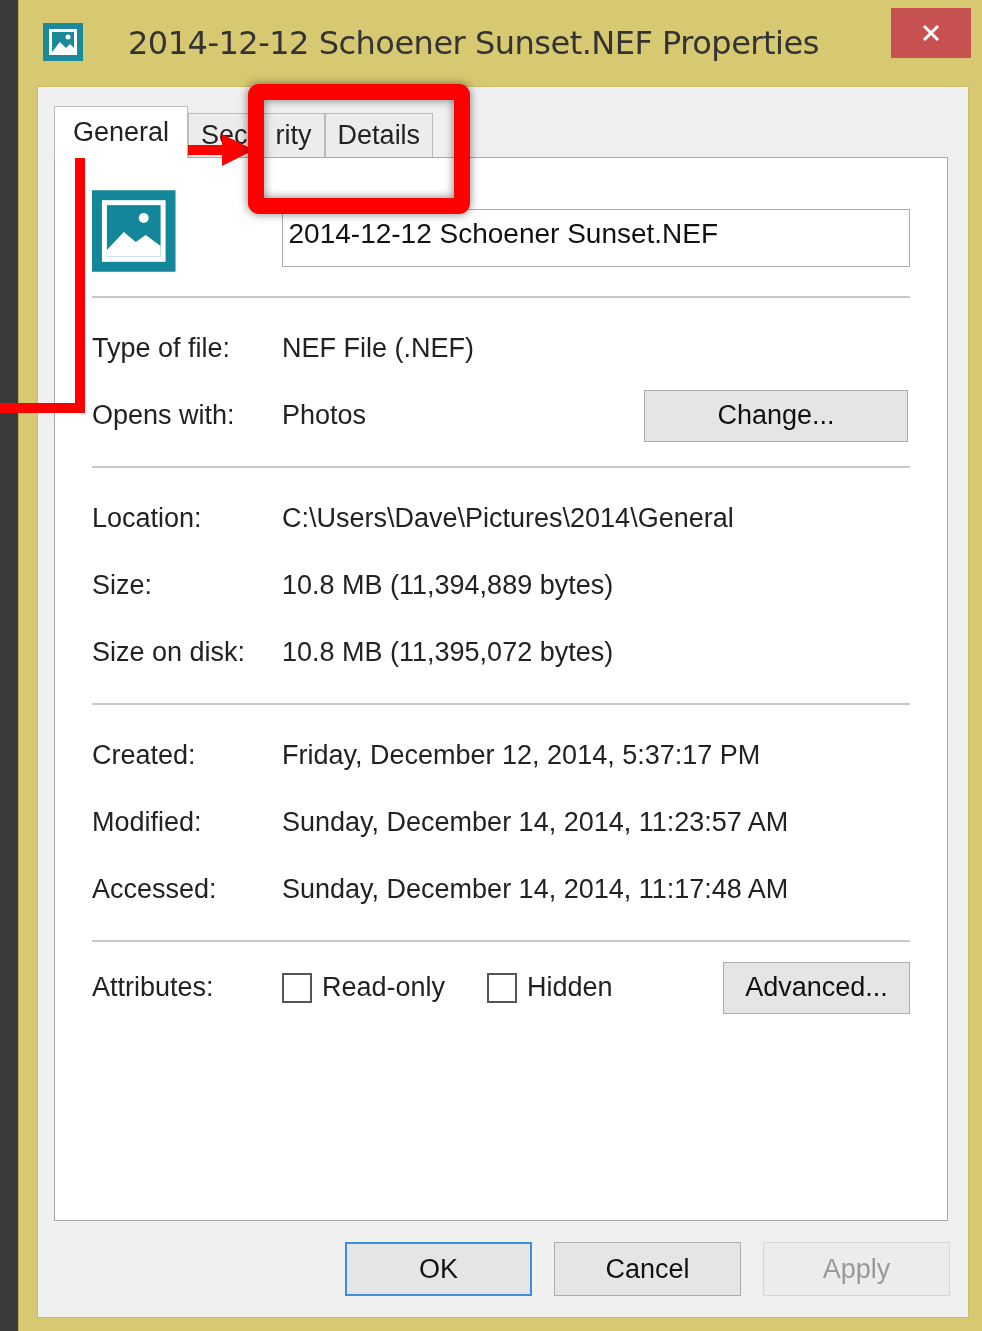 The width and height of the screenshot is (982, 1331). I want to click on property-value: Sunday, December 14, 2014, 11:23:57 AM, so click(535, 822).